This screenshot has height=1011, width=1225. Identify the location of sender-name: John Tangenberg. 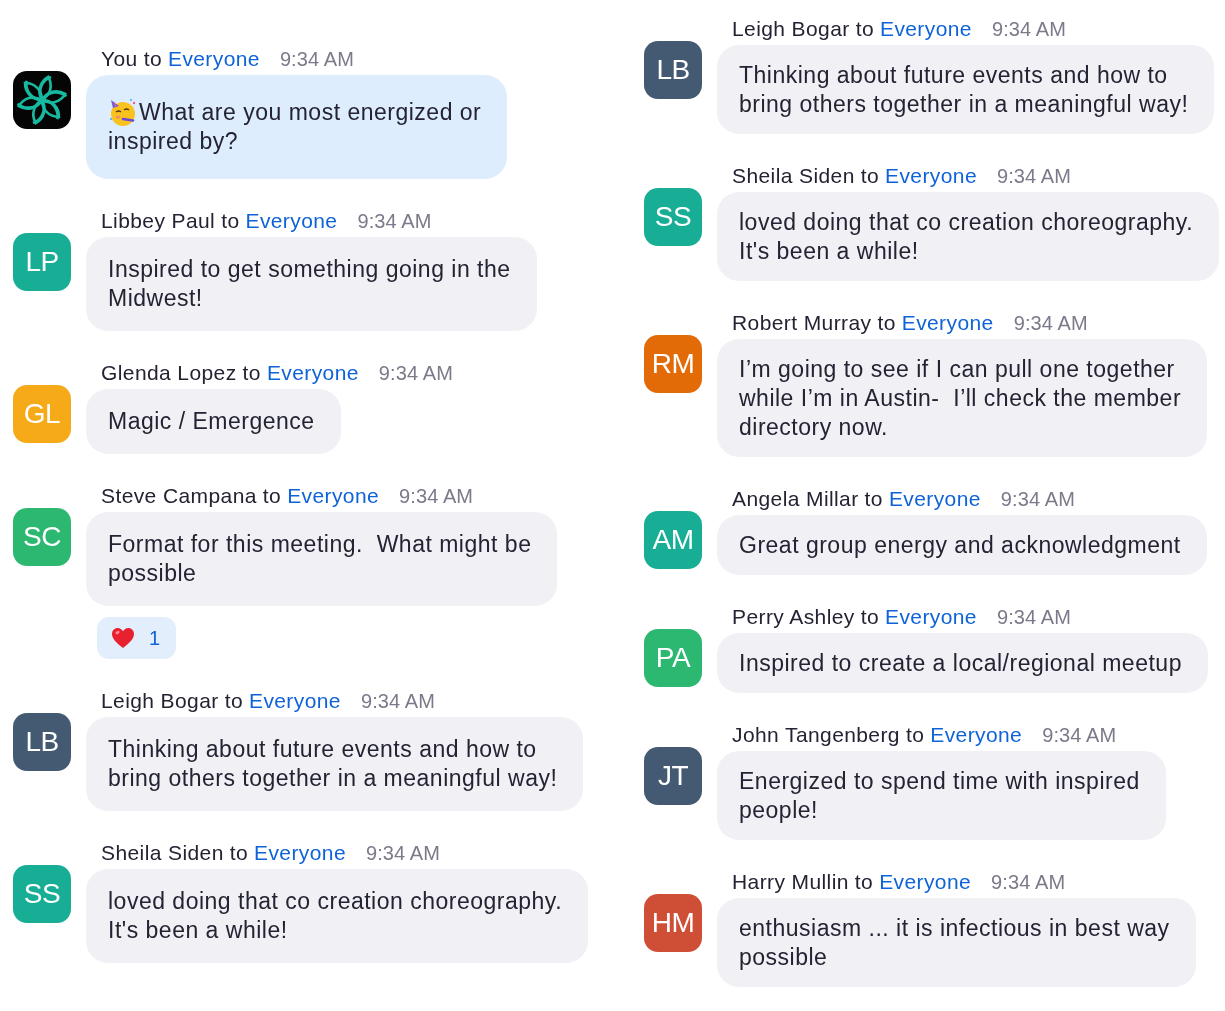
(816, 735).